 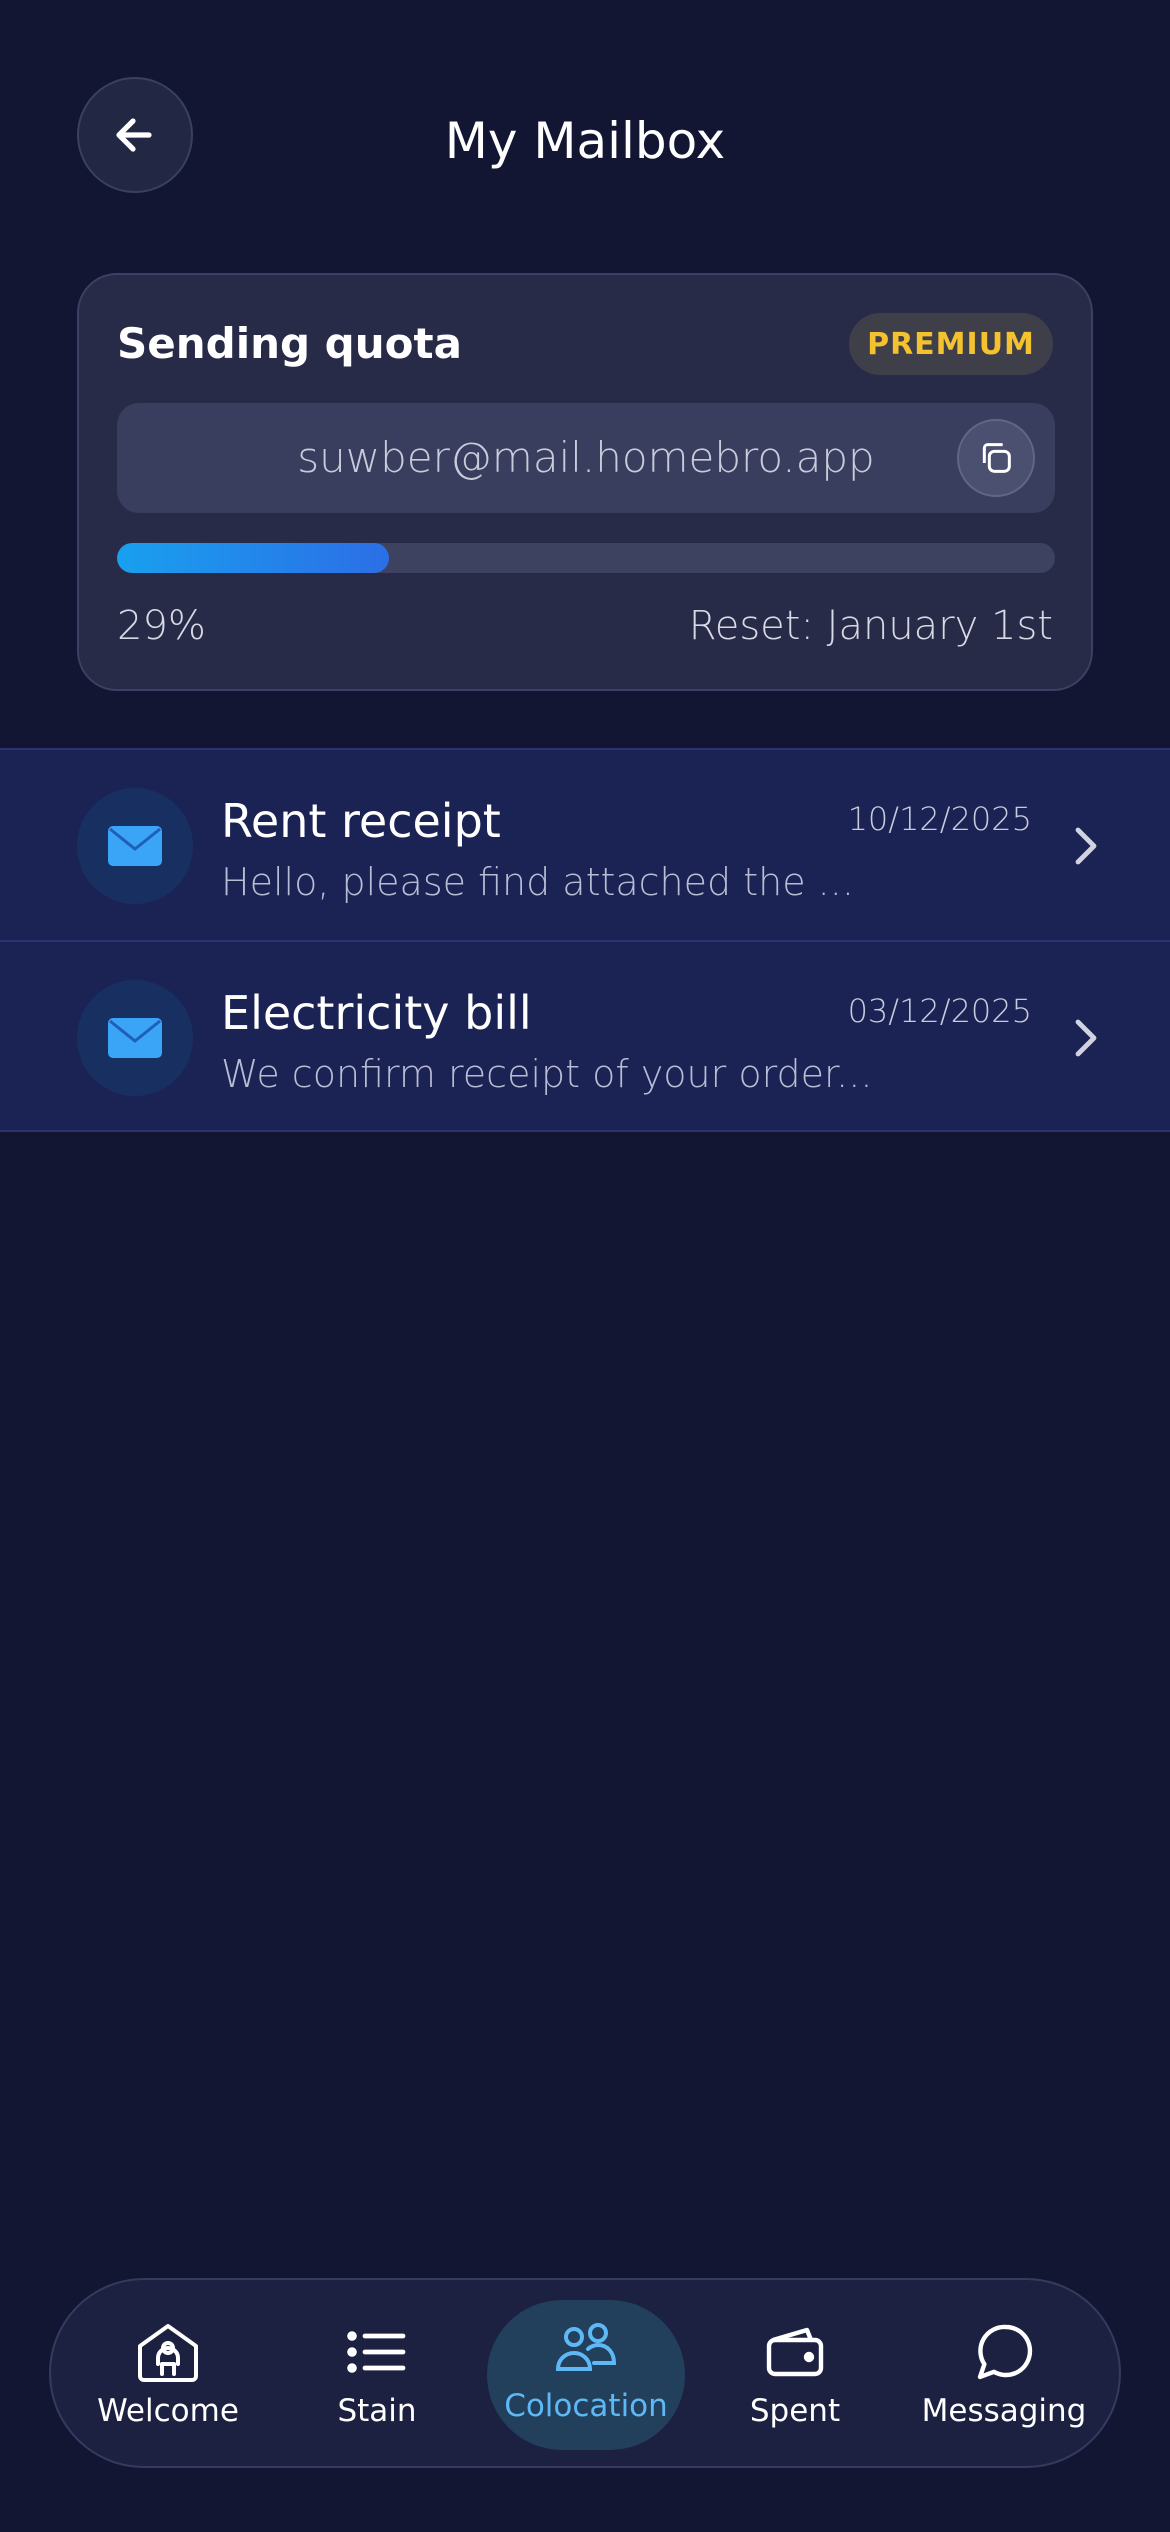 What do you see at coordinates (870, 626) in the screenshot?
I see `quota-reset-date: Reset: January 1st` at bounding box center [870, 626].